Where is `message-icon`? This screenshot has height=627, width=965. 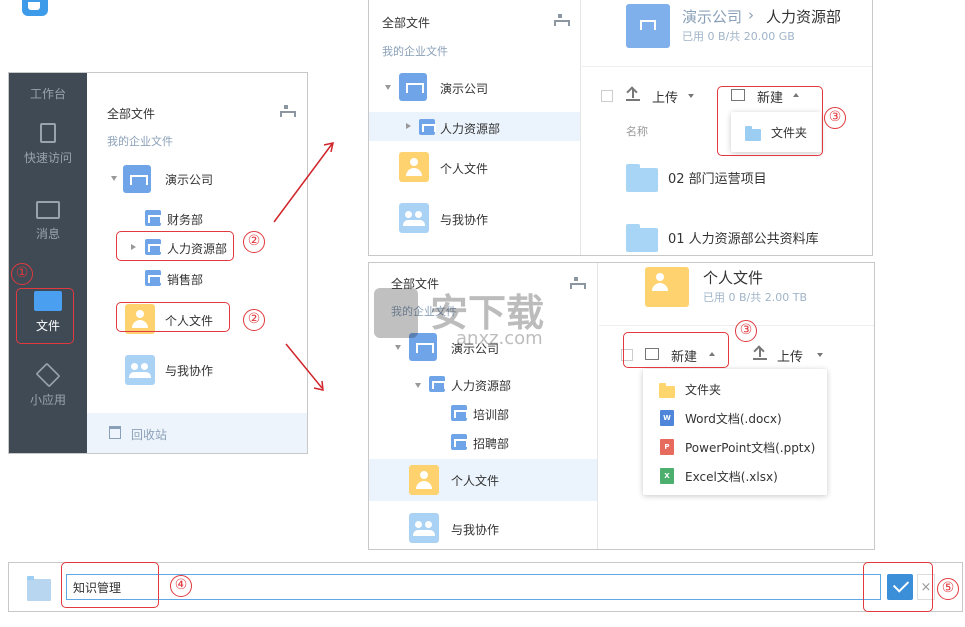
message-icon is located at coordinates (48, 210).